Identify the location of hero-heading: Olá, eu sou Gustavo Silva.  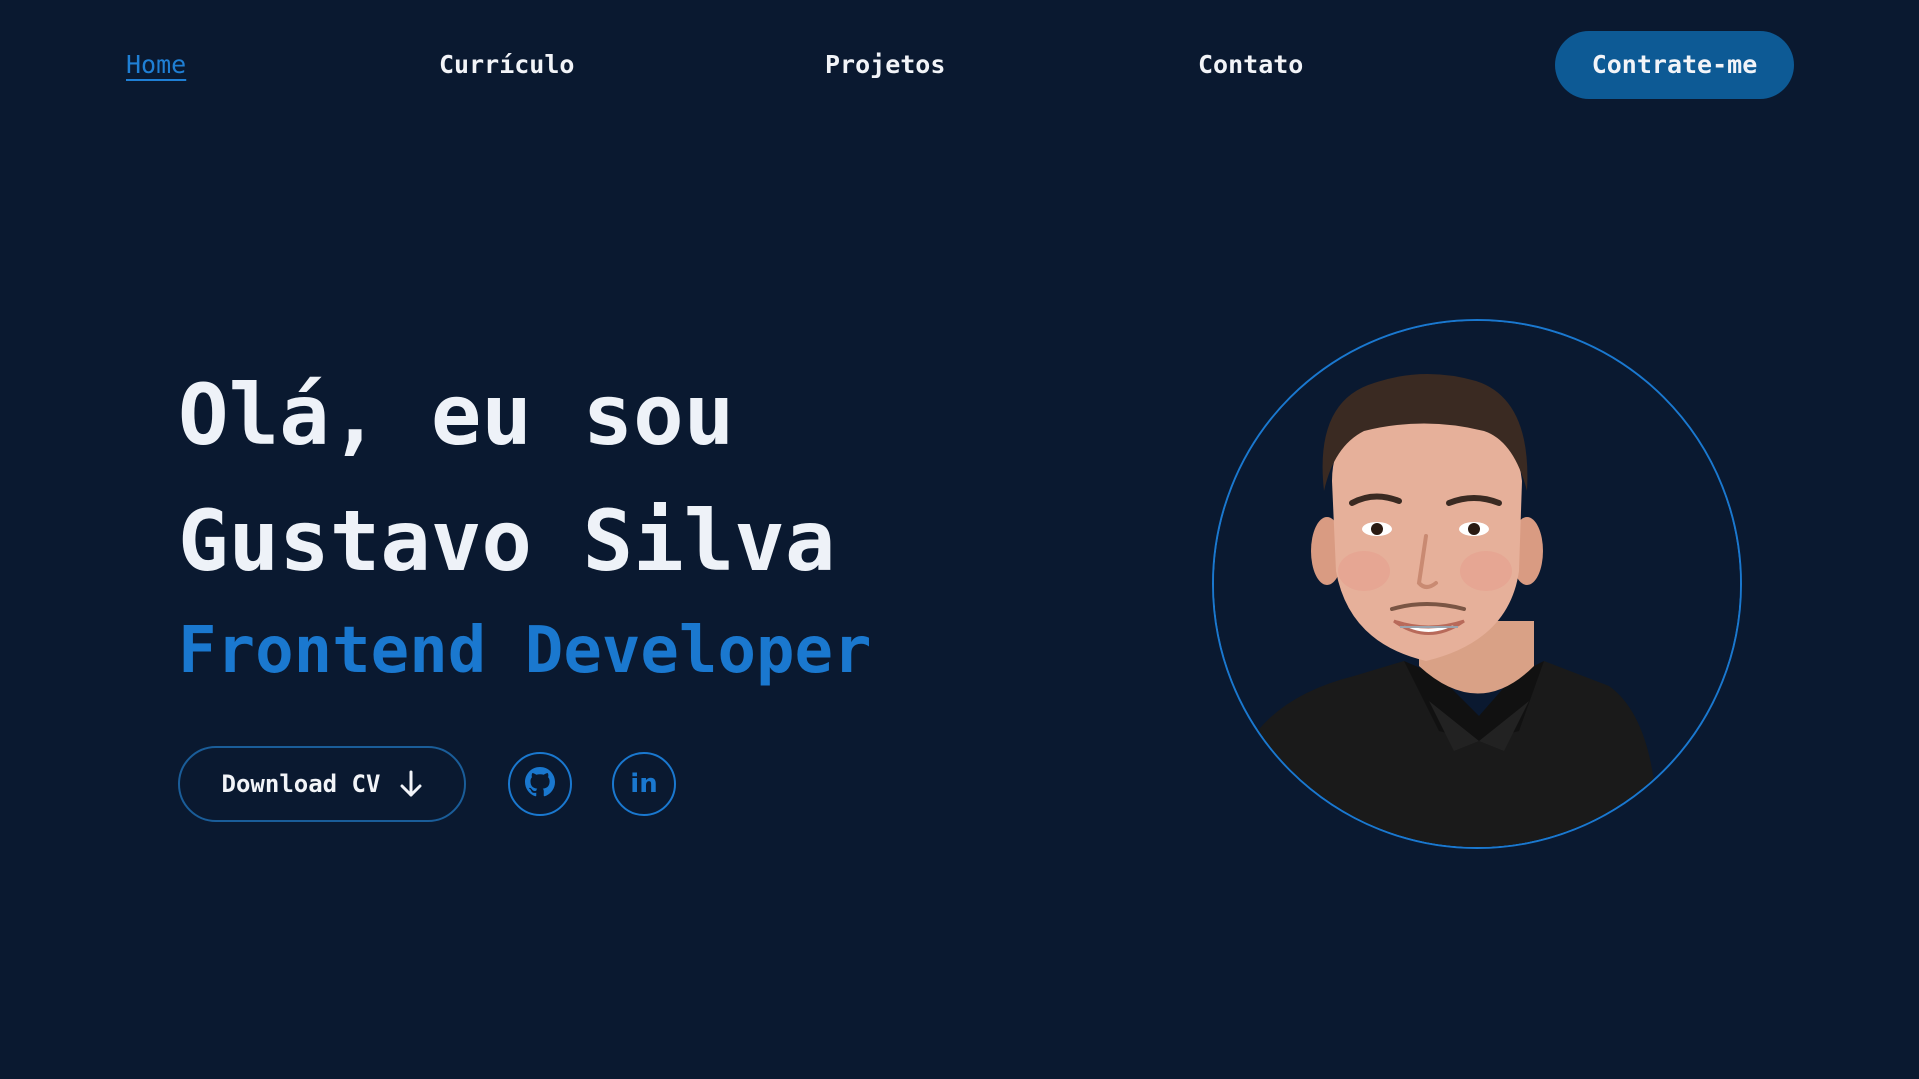
(506, 478).